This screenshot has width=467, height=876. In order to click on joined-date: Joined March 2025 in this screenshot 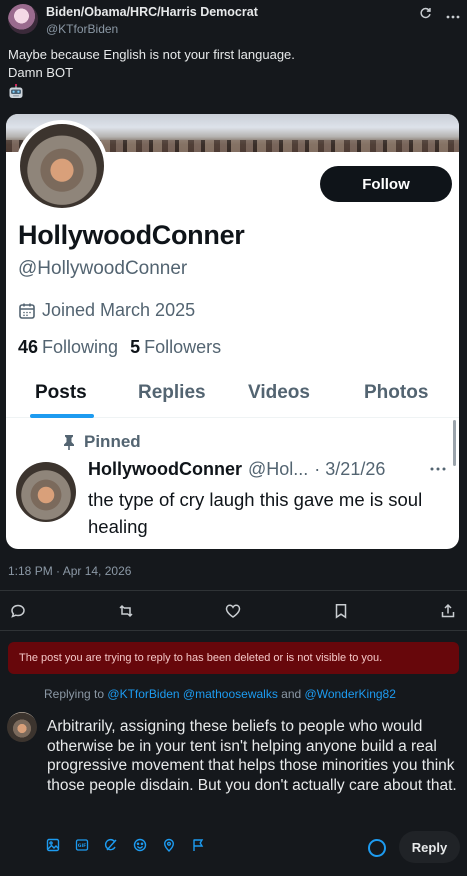, I will do `click(106, 310)`.